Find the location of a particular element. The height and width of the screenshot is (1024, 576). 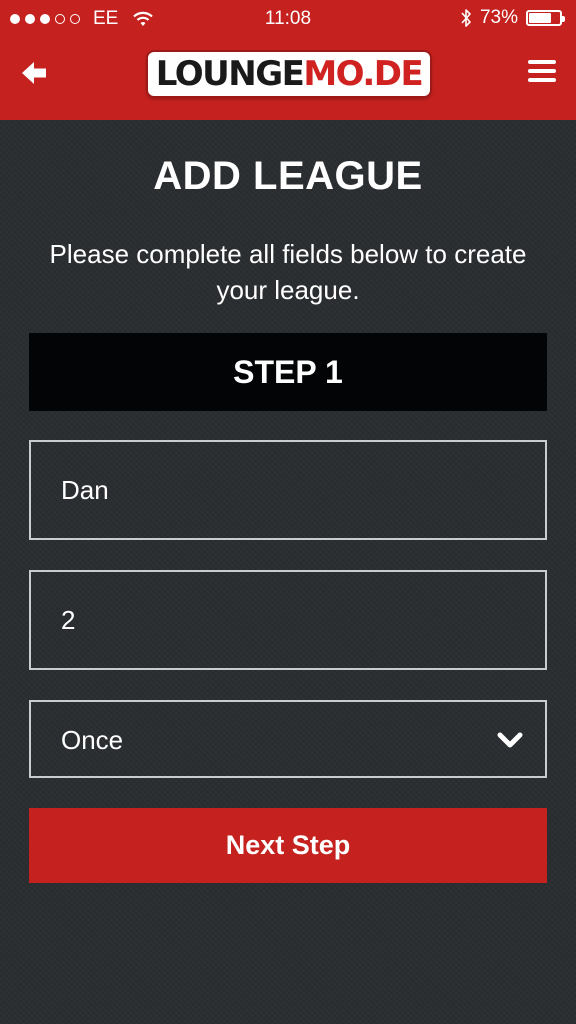

battery-level is located at coordinates (540, 18).